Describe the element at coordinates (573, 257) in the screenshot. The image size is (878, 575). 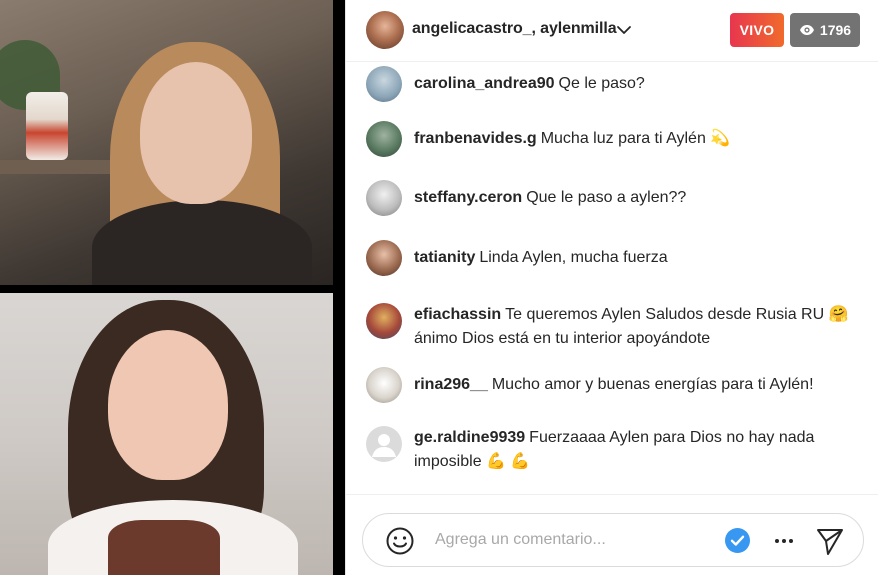
I see `comment-text: Linda Aylen, mucha fuerza` at that location.